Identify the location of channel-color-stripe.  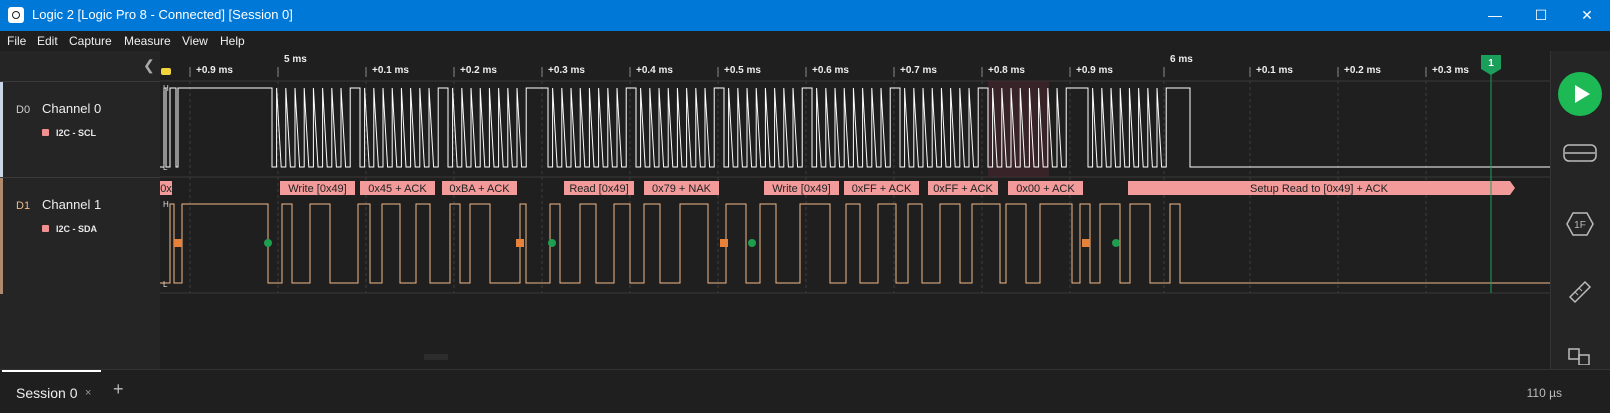
(1, 236).